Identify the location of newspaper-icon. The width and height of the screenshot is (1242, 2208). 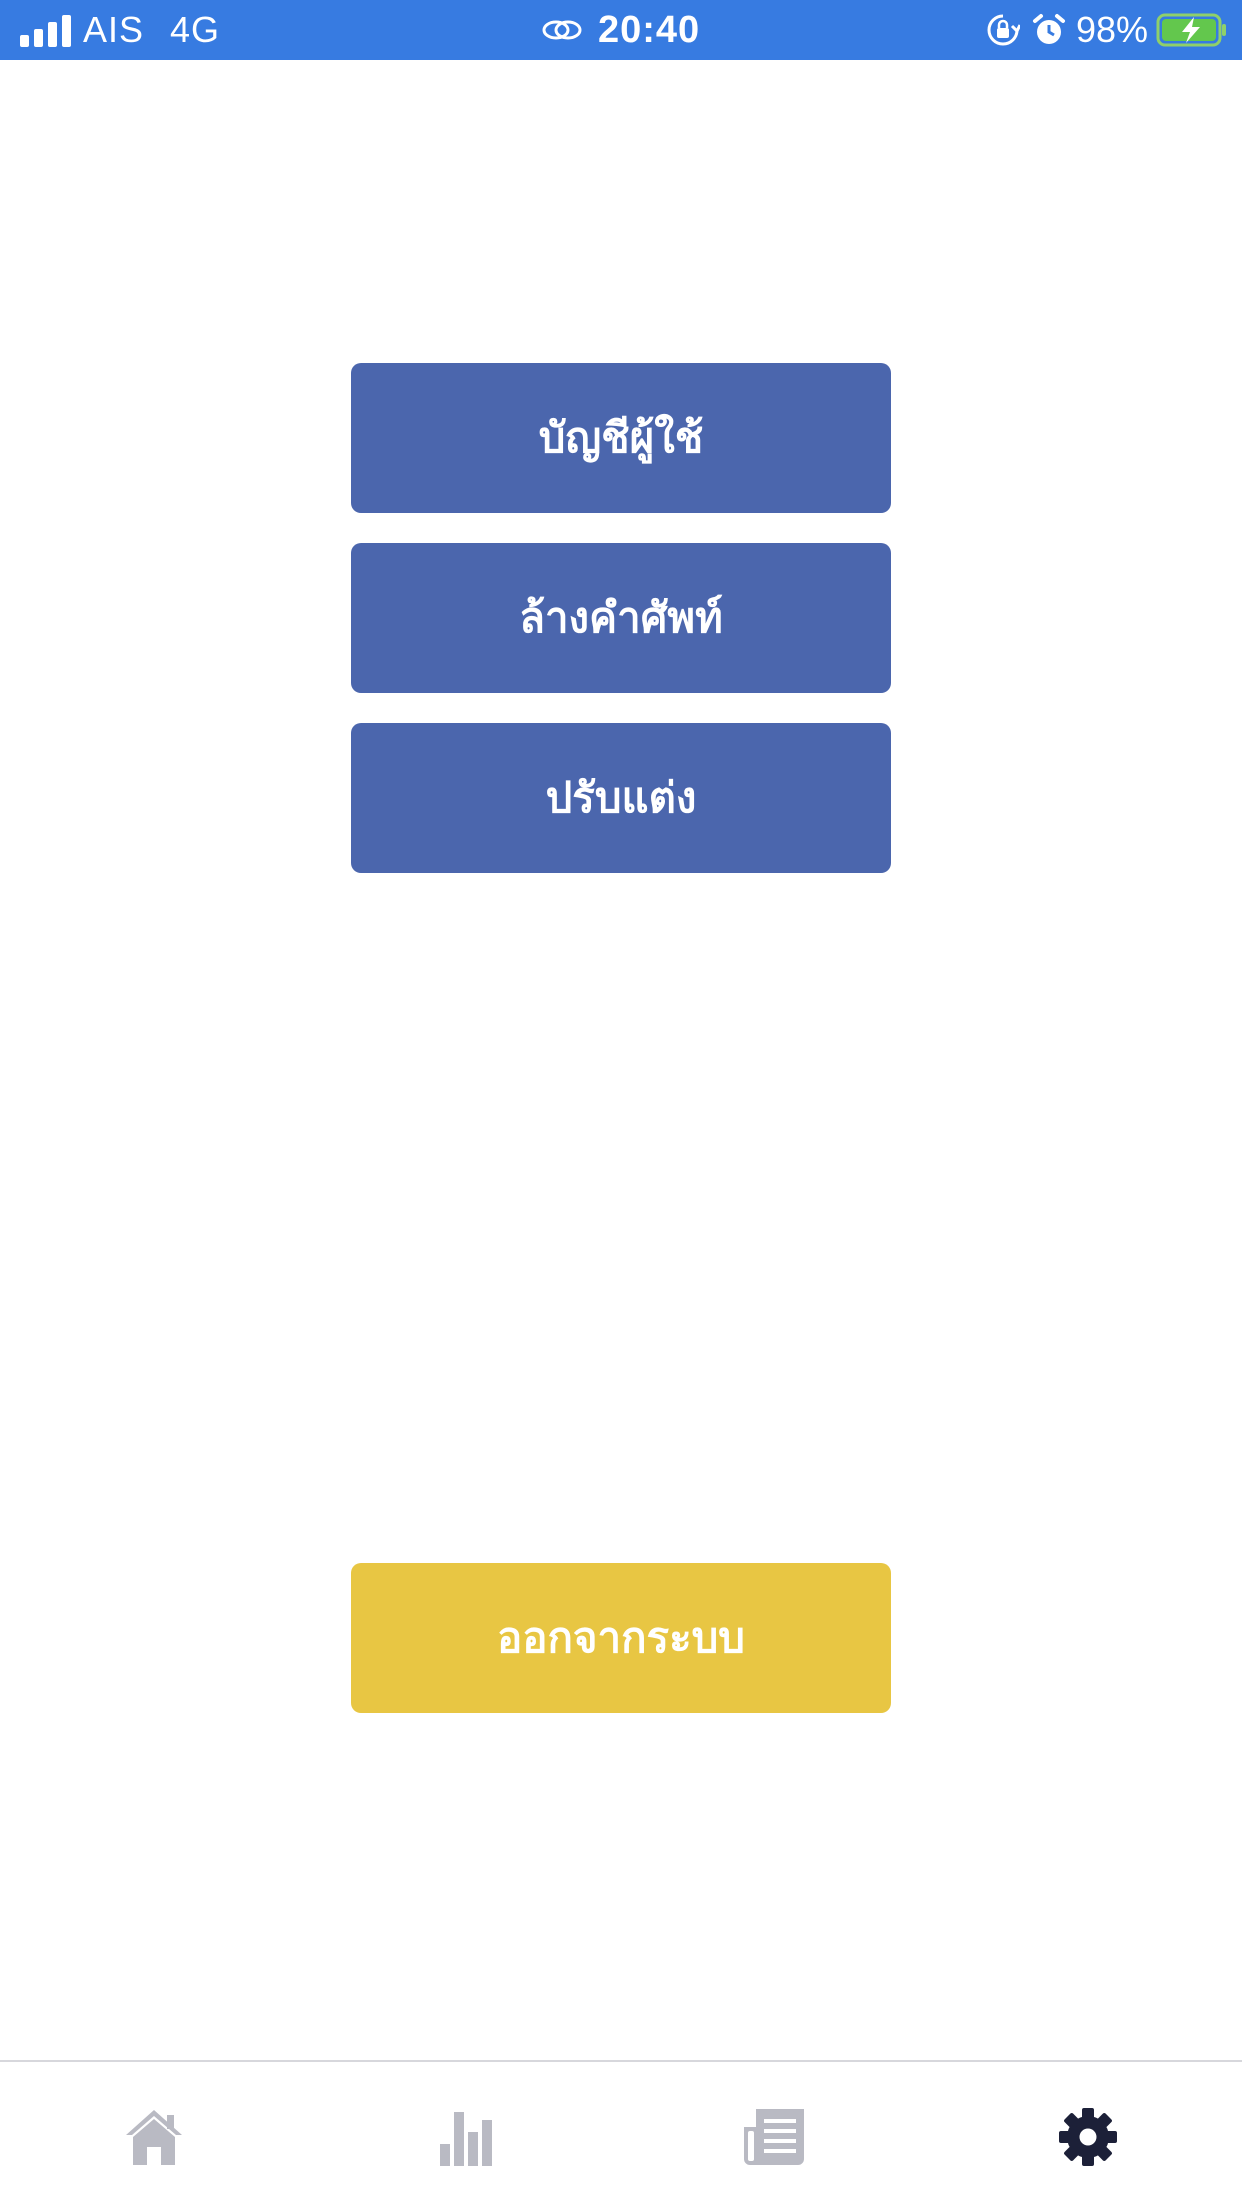
(774, 2137).